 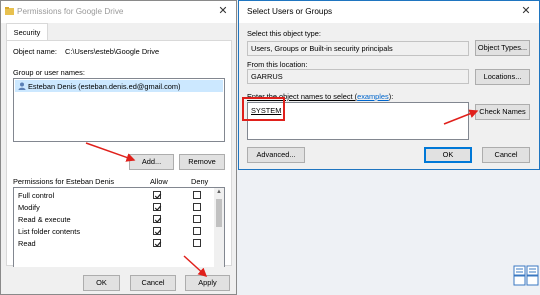 What do you see at coordinates (110, 152) in the screenshot?
I see `arrow-to-add` at bounding box center [110, 152].